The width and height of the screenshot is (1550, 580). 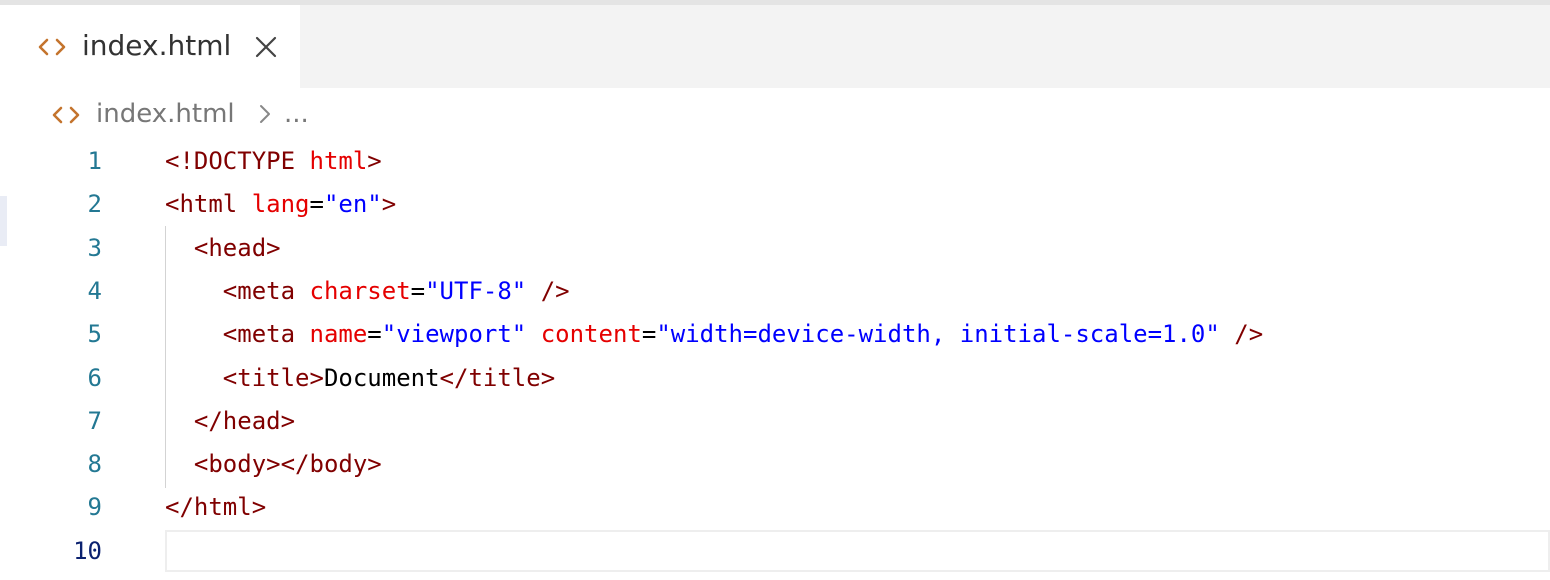 What do you see at coordinates (775, 421) in the screenshot?
I see `code-line: 7 </head>` at bounding box center [775, 421].